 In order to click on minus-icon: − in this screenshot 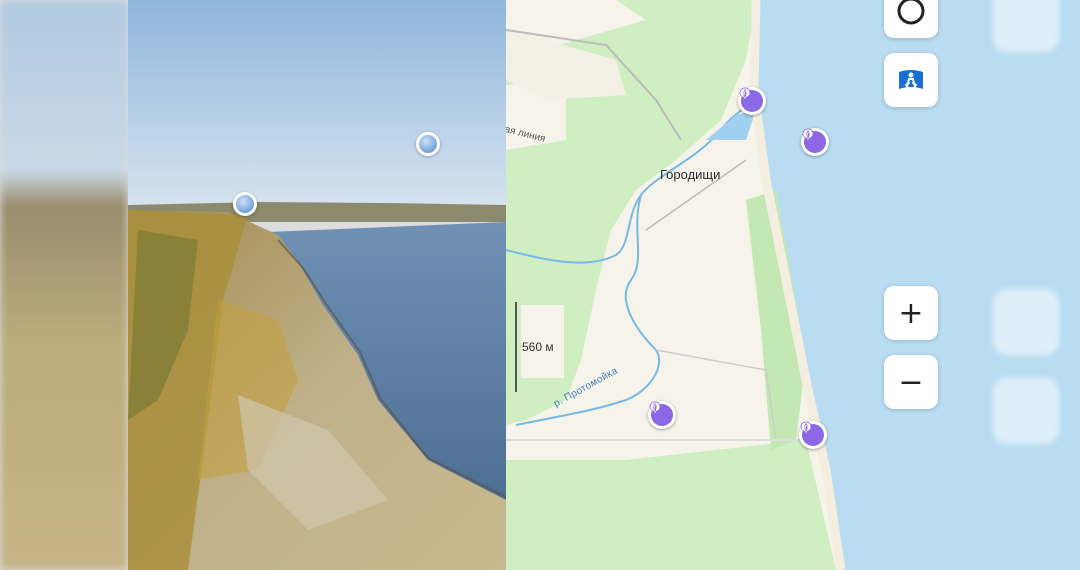, I will do `click(911, 382)`.